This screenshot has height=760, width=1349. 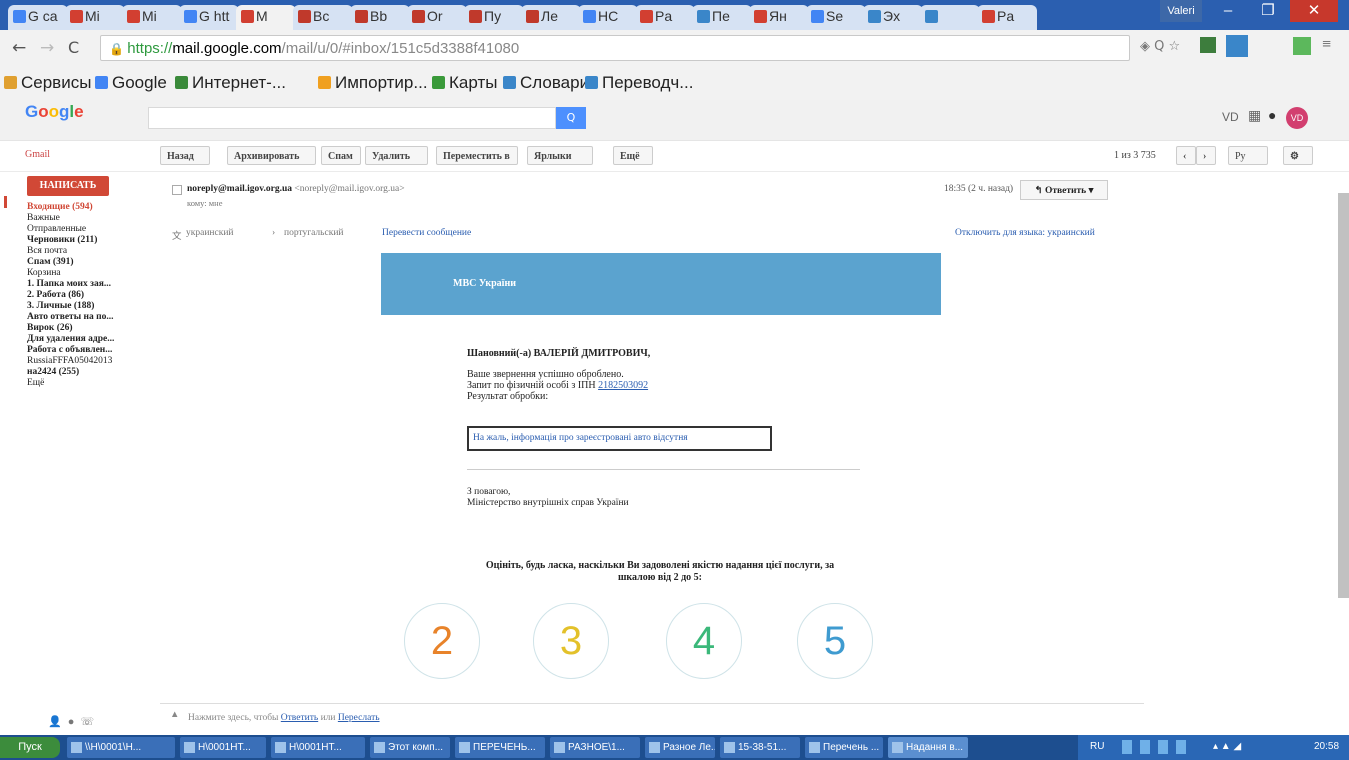 I want to click on menu-icon: ≡, so click(x=1326, y=45).